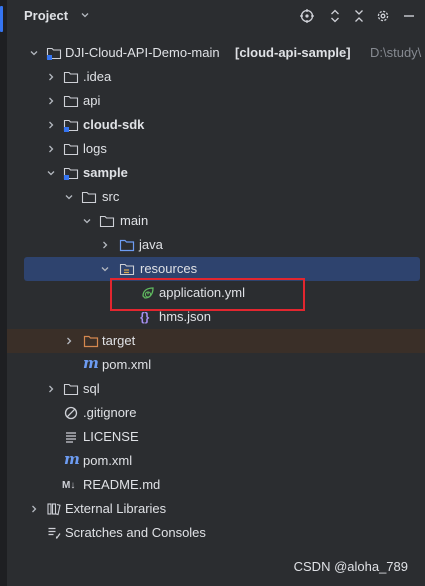  I want to click on tree-item-label: logs, so click(95, 148).